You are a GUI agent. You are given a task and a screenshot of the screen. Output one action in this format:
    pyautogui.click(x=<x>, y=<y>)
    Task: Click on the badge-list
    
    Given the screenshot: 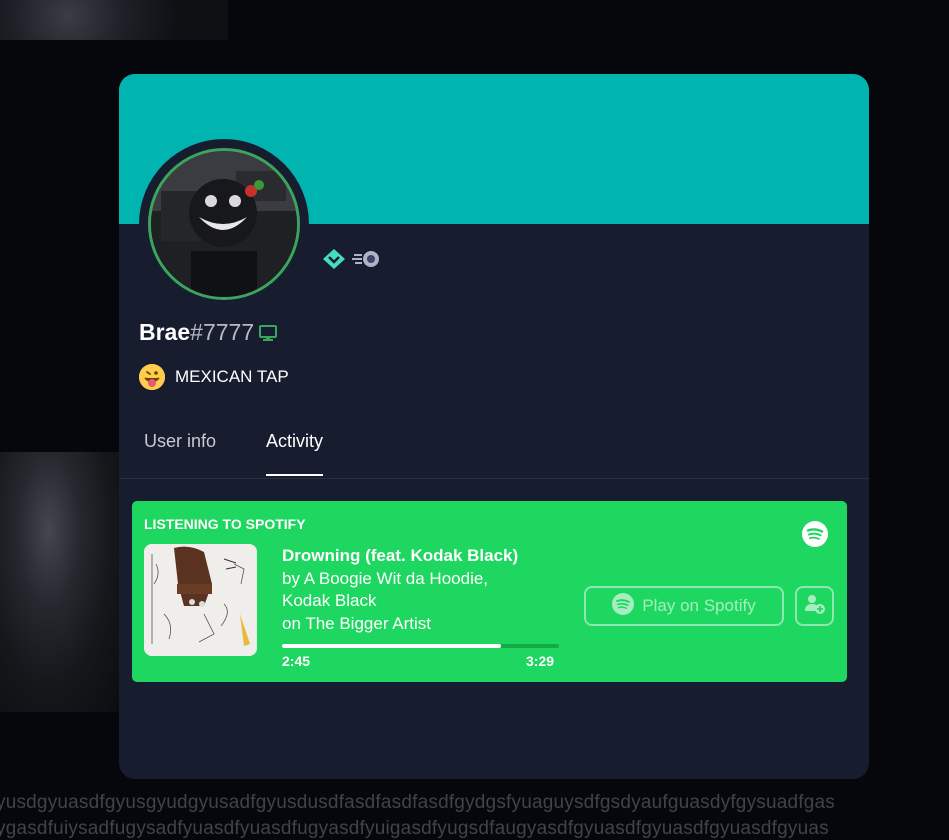 What is the action you would take?
    pyautogui.click(x=352, y=261)
    